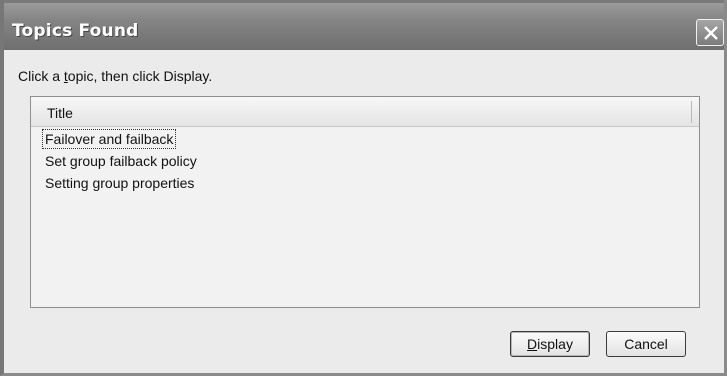  What do you see at coordinates (646, 344) in the screenshot?
I see `cancel-button: Cancel` at bounding box center [646, 344].